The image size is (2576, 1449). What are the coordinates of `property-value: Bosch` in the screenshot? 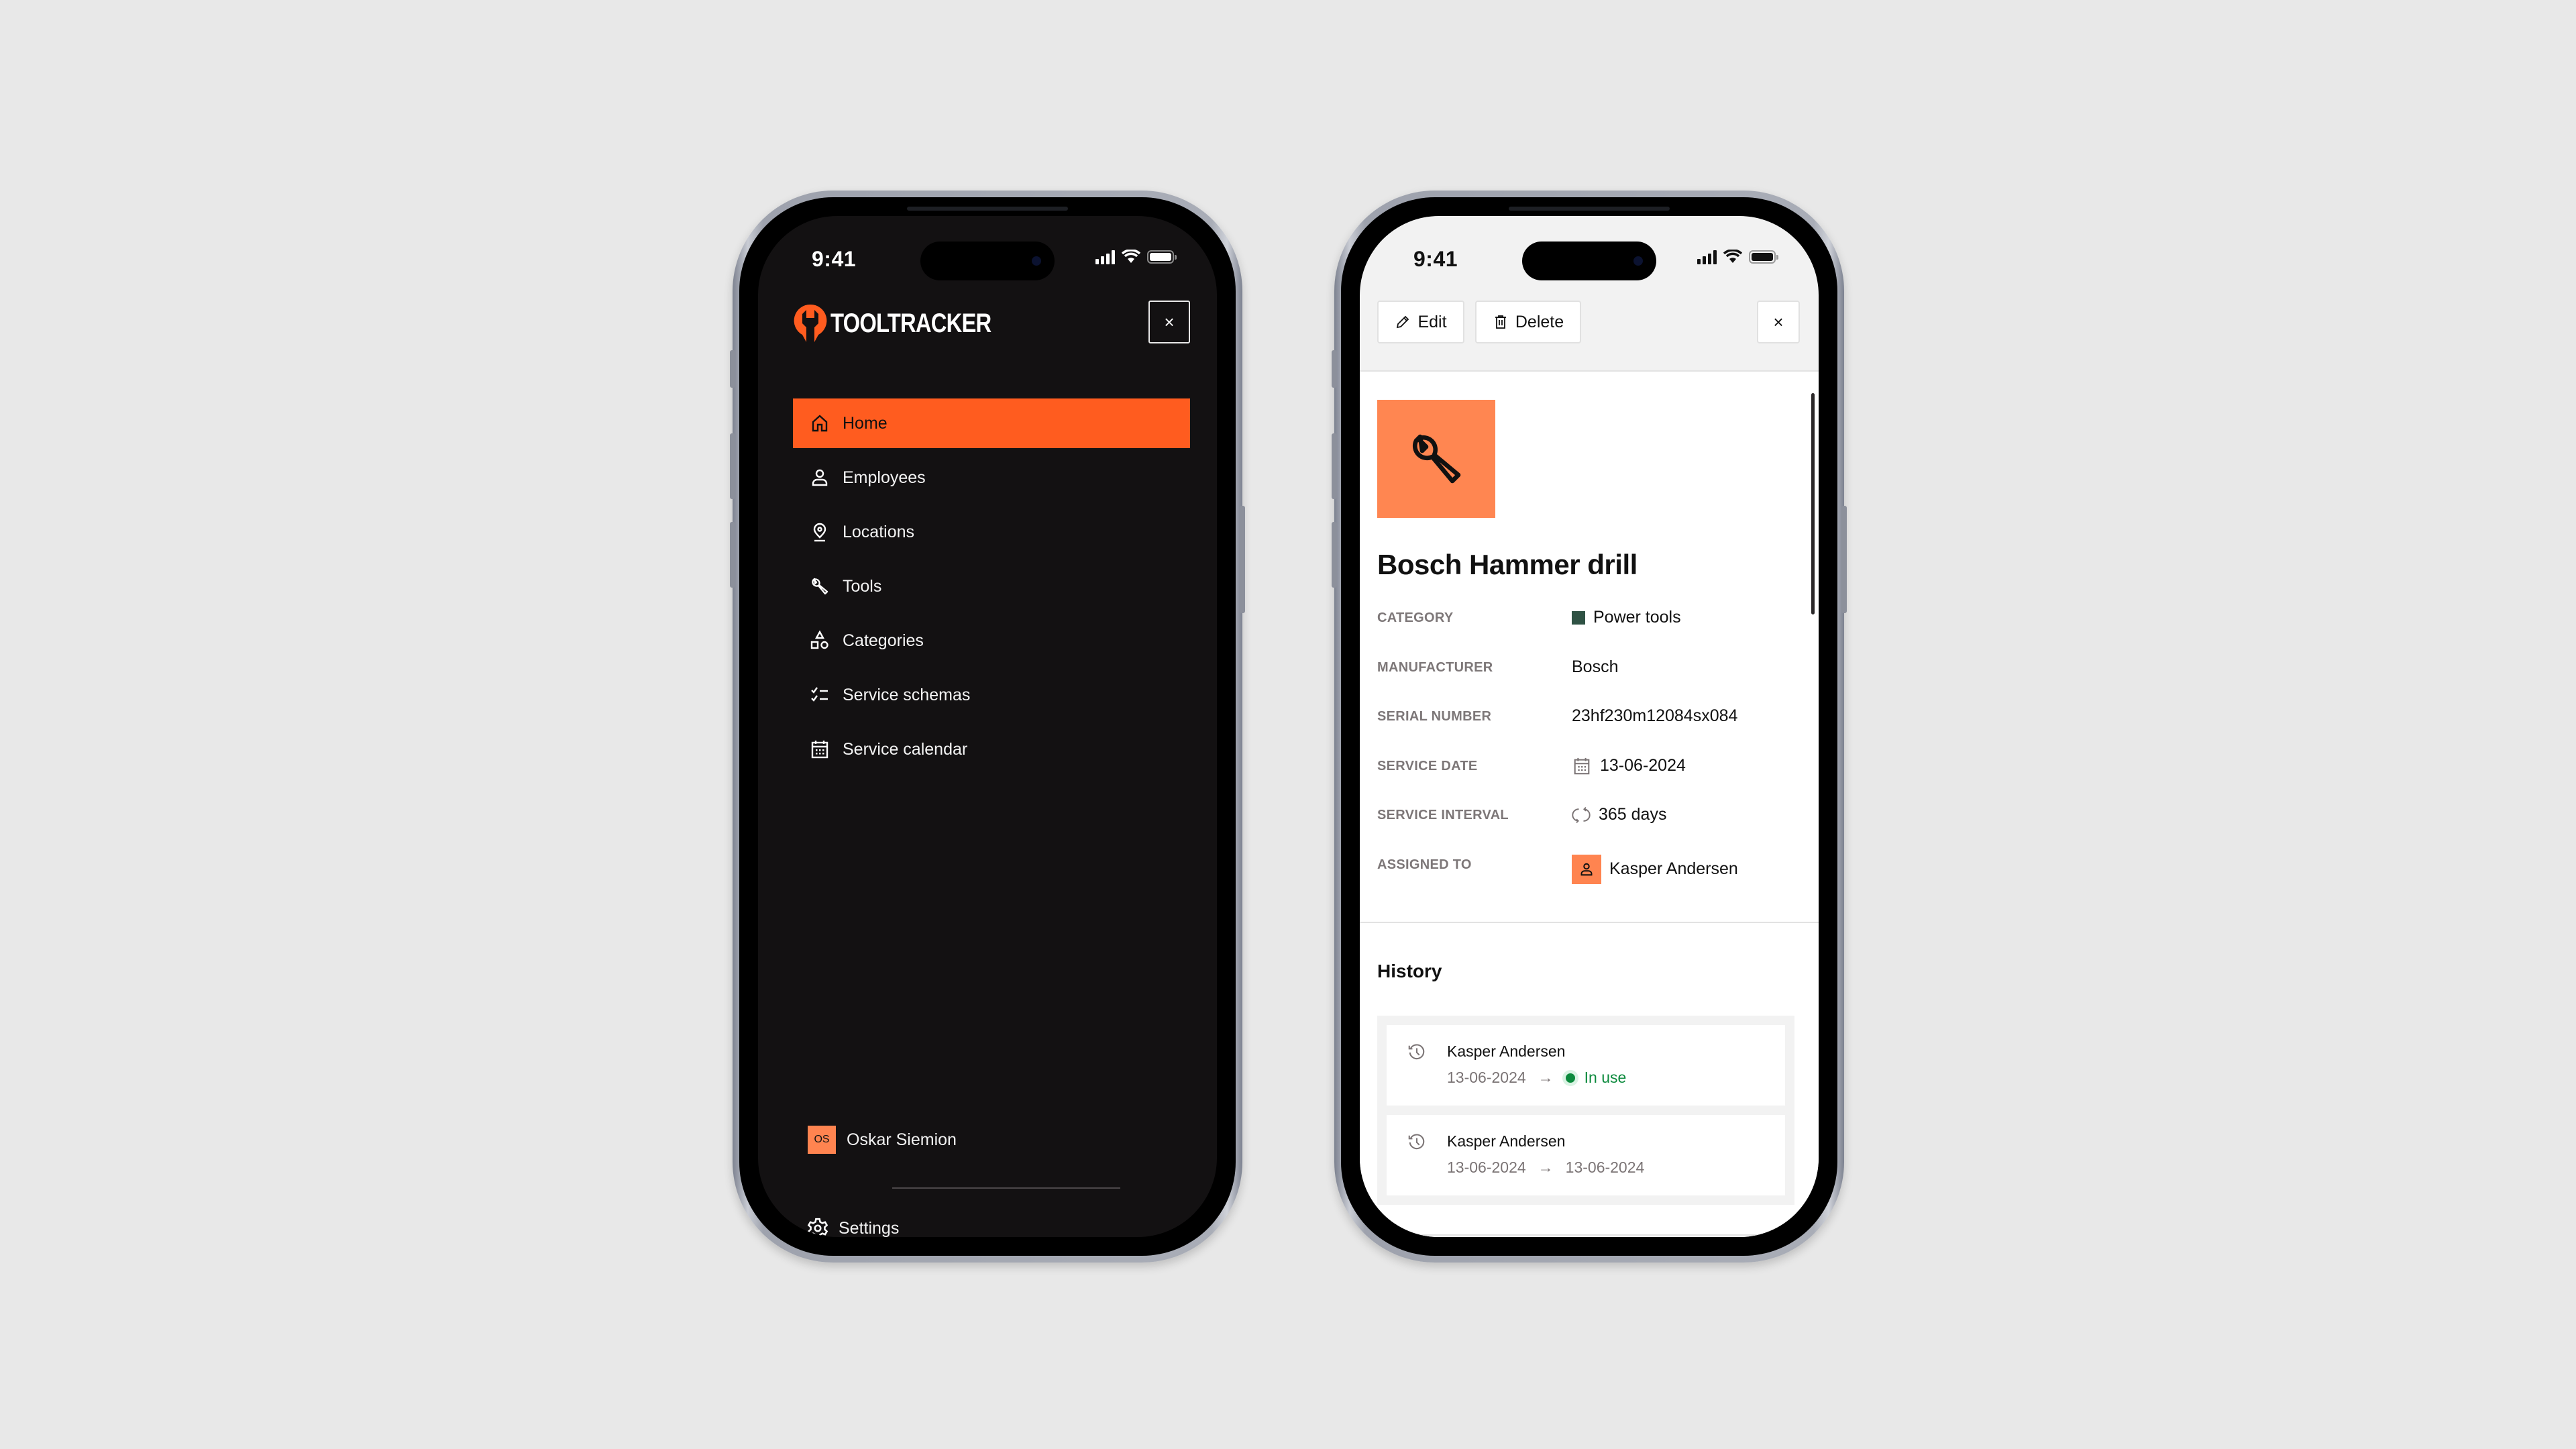 It's located at (1595, 666).